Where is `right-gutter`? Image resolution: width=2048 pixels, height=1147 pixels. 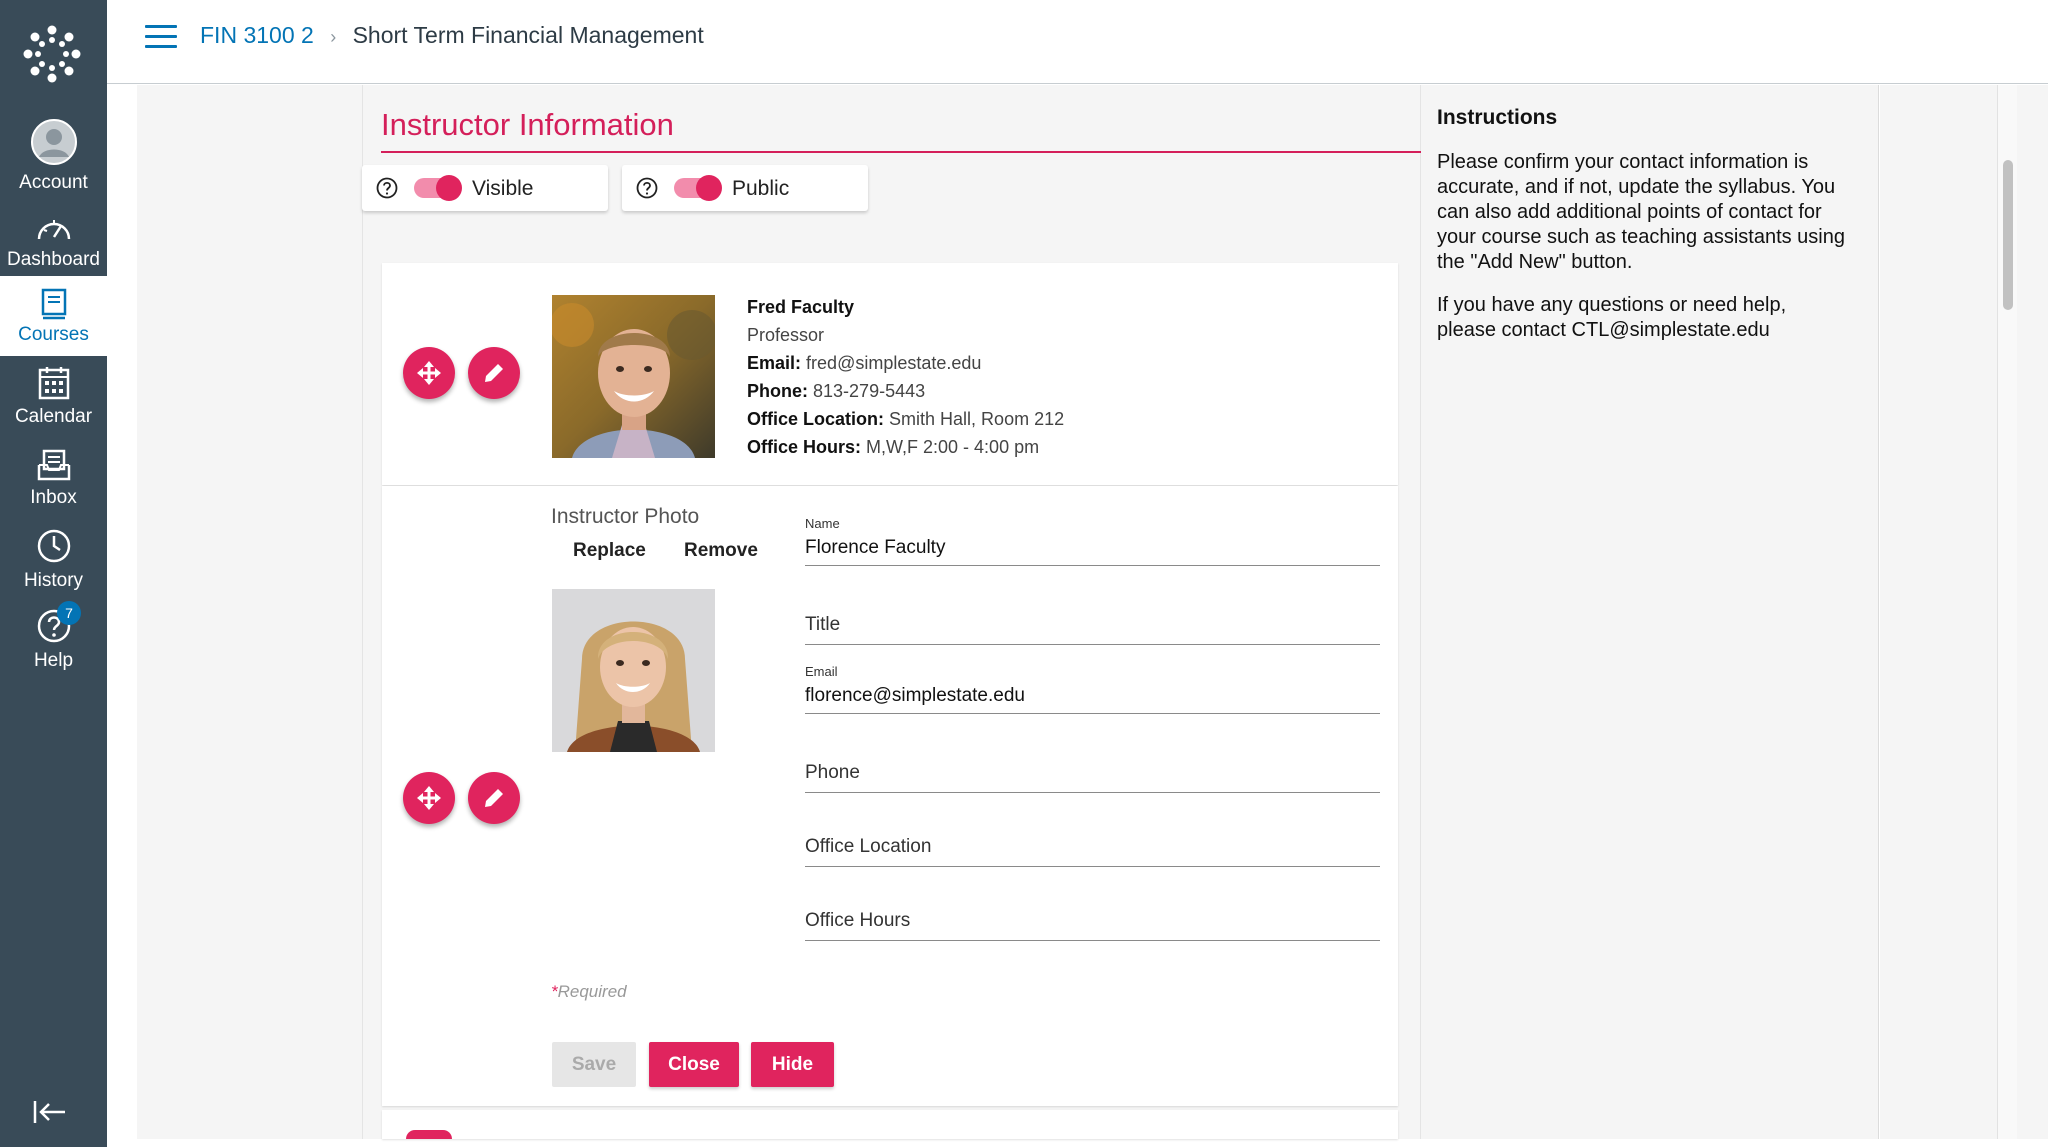
right-gutter is located at coordinates (1964, 612).